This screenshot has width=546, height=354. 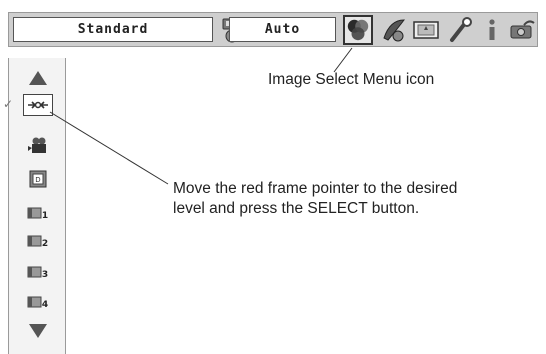 What do you see at coordinates (296, 208) in the screenshot?
I see `instruction-line-2: level and press the SELECT button.` at bounding box center [296, 208].